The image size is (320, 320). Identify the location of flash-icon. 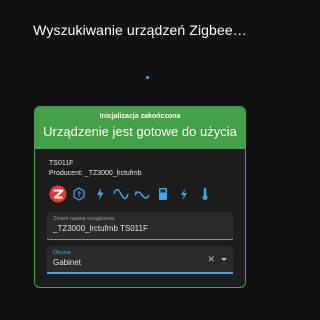
(100, 194).